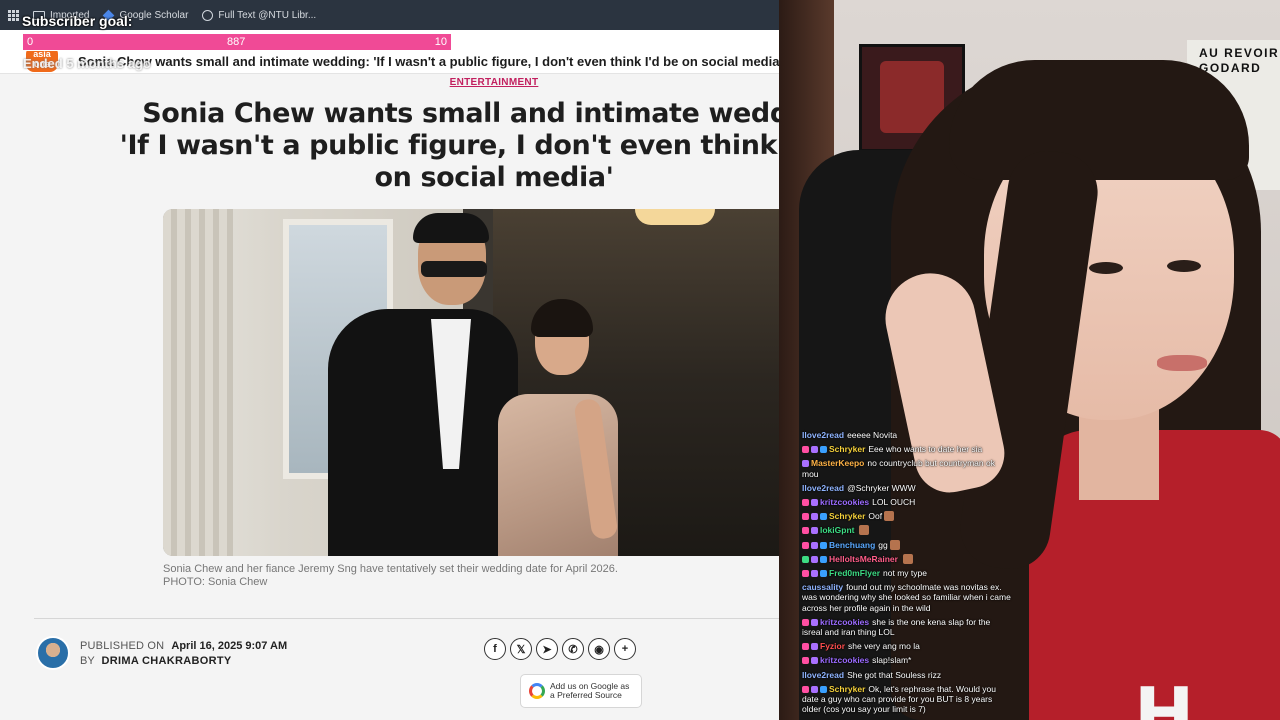 The width and height of the screenshot is (1280, 720). I want to click on chat-message: kritzcookies slap!slam*, so click(907, 660).